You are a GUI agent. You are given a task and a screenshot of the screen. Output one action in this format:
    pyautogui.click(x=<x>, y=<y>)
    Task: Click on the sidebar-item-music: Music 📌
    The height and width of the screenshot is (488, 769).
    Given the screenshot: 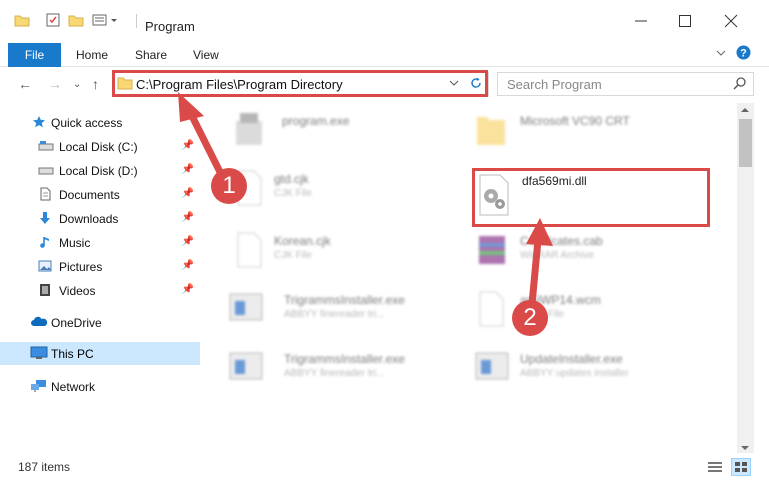 What is the action you would take?
    pyautogui.click(x=100, y=242)
    